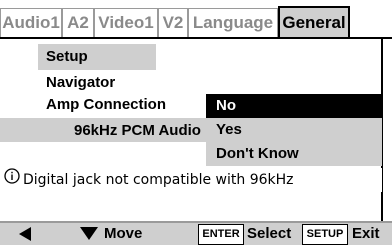 The width and height of the screenshot is (392, 245). I want to click on setup-key: SETUP, so click(325, 234).